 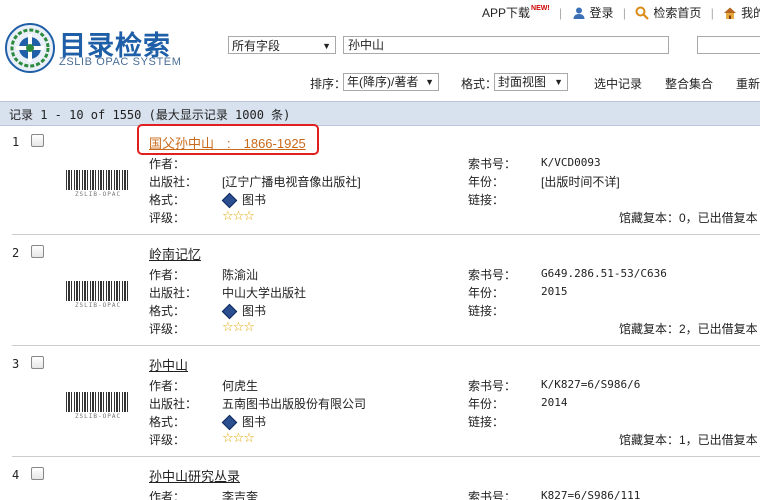 I want to click on author-value: 李吉奎, so click(x=240, y=494).